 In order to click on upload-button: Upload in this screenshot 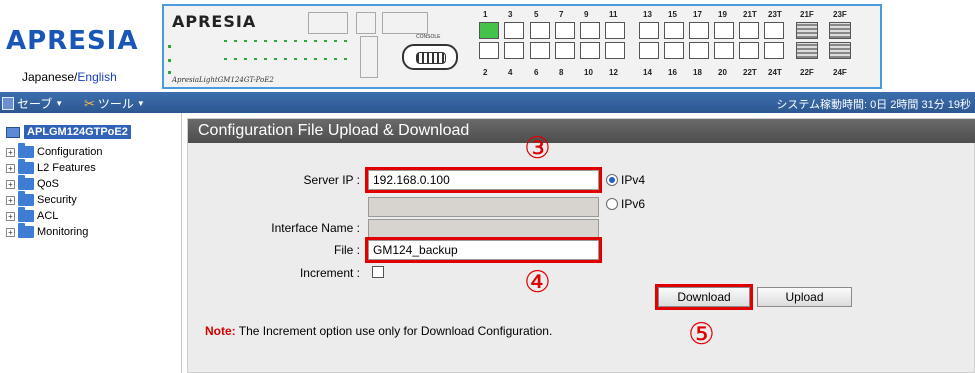, I will do `click(804, 297)`.